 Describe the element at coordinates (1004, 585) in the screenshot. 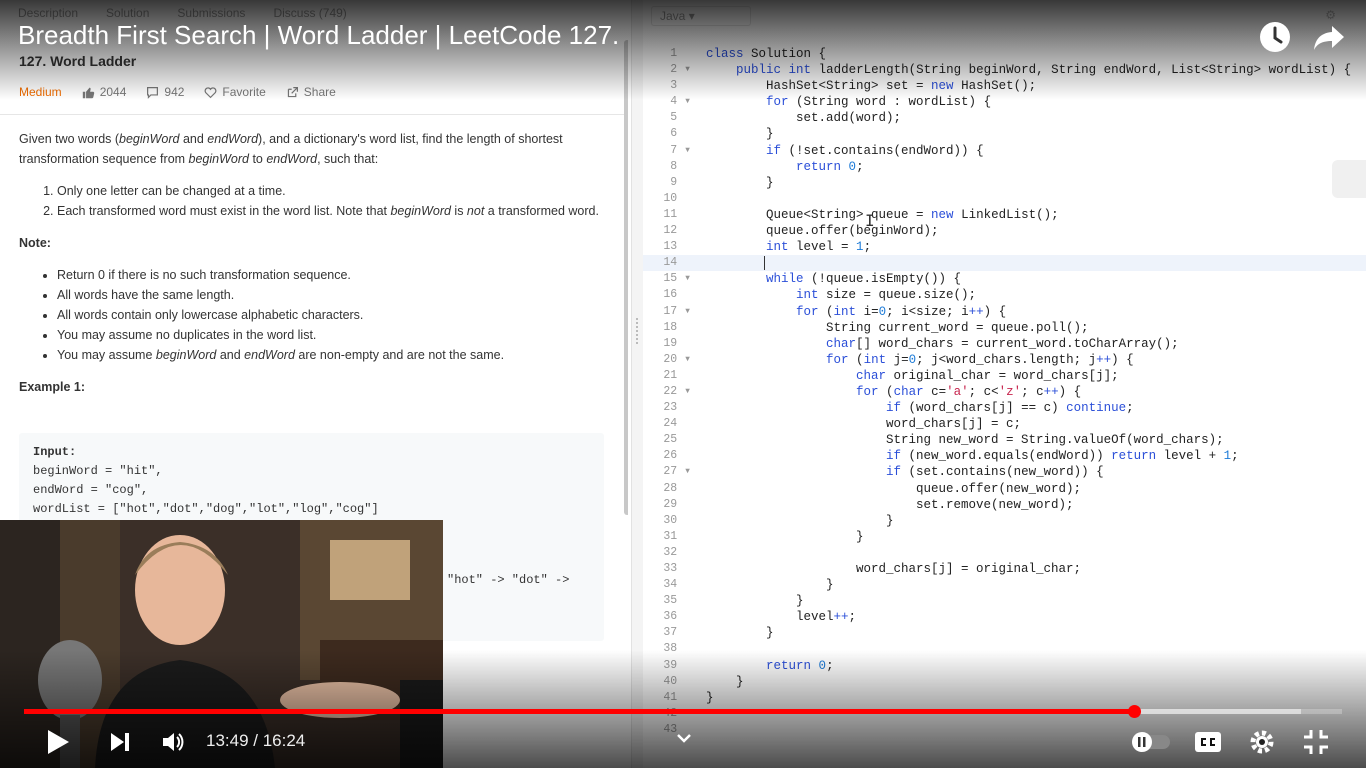

I see `code-line: 34 }` at that location.